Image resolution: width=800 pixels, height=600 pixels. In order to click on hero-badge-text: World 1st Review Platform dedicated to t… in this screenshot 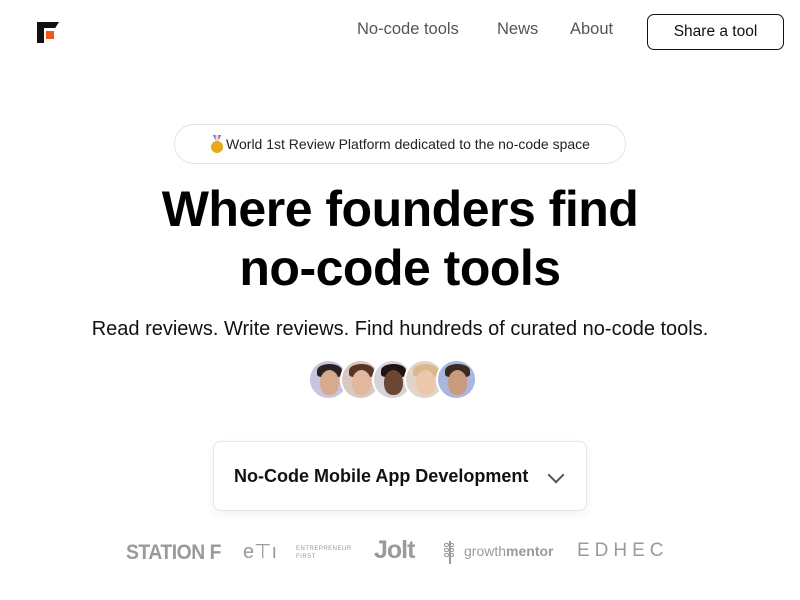, I will do `click(408, 144)`.